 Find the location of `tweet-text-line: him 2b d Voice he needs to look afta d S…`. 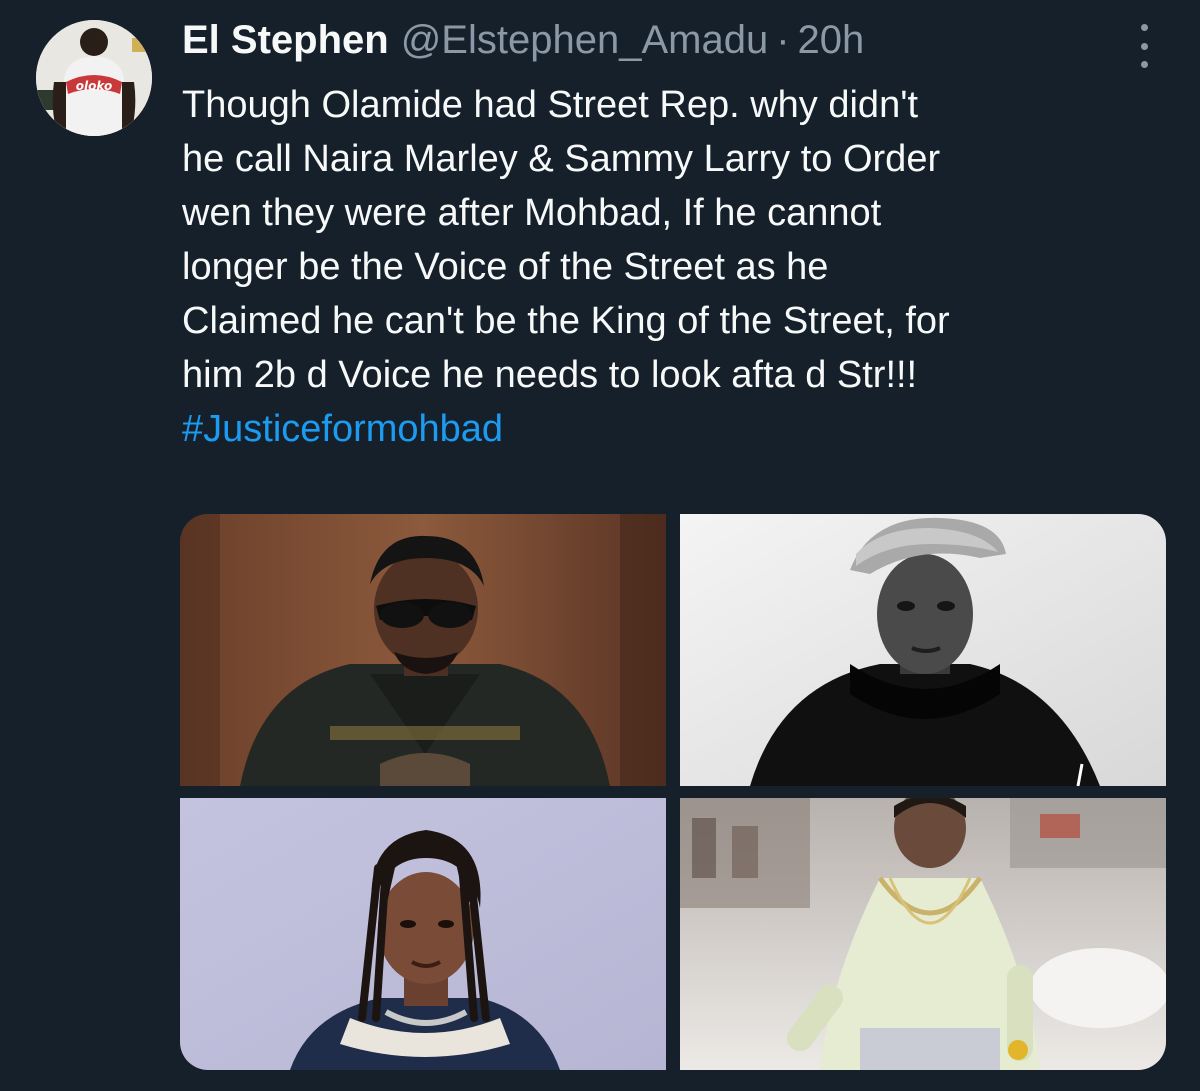

tweet-text-line: him 2b d Voice he needs to look afta d S… is located at coordinates (550, 375).